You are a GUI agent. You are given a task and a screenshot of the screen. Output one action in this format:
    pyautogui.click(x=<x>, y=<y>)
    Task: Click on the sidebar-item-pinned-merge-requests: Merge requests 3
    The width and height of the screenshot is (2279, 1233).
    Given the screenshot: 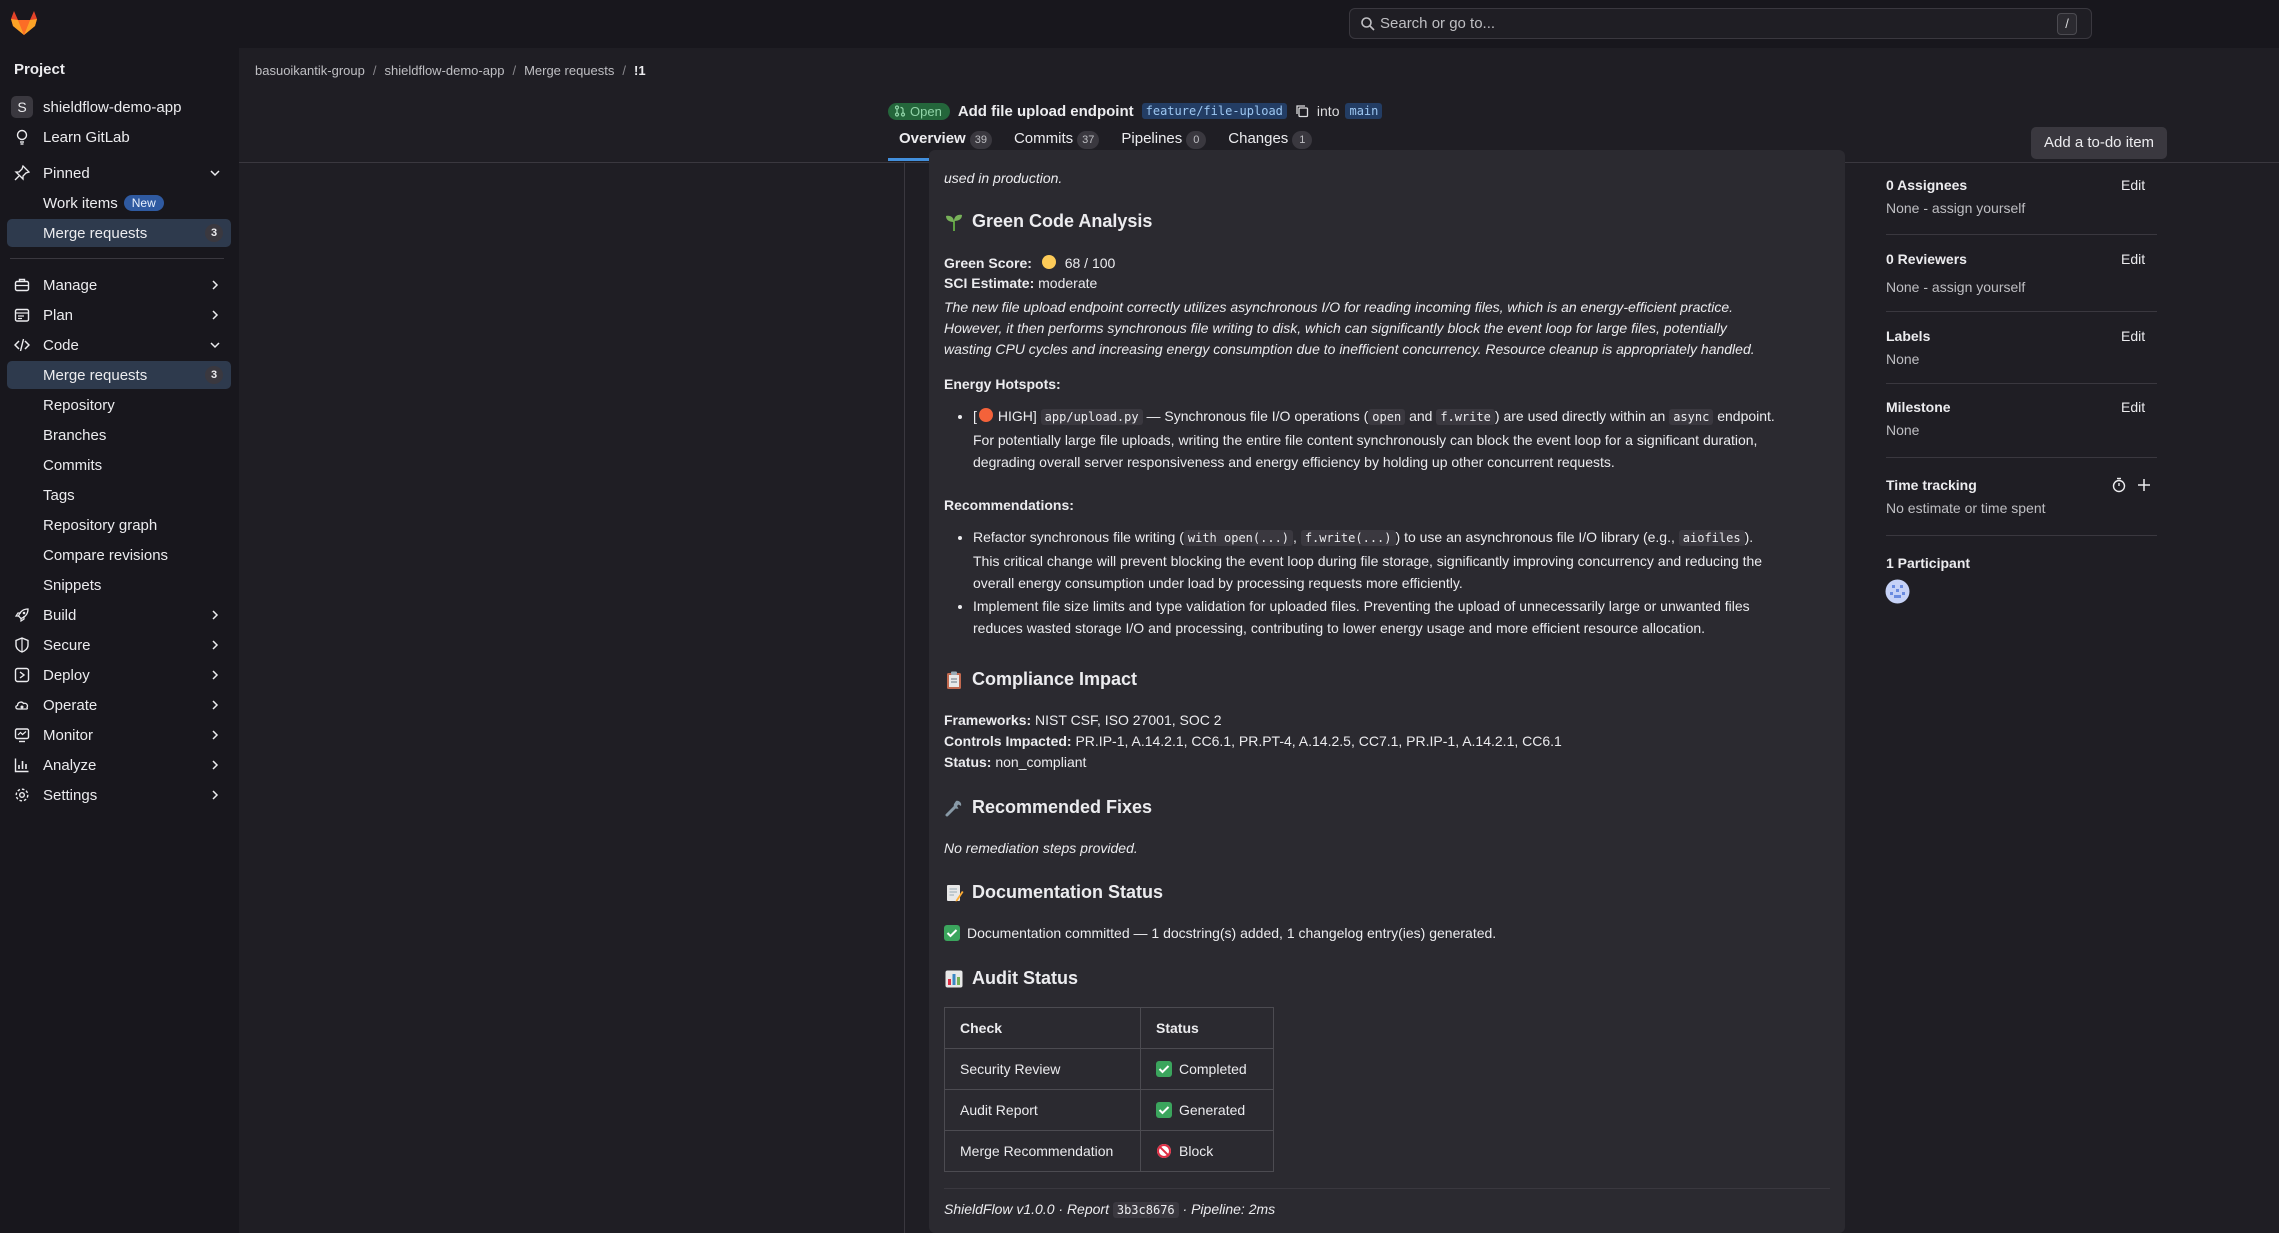 What is the action you would take?
    pyautogui.click(x=119, y=233)
    